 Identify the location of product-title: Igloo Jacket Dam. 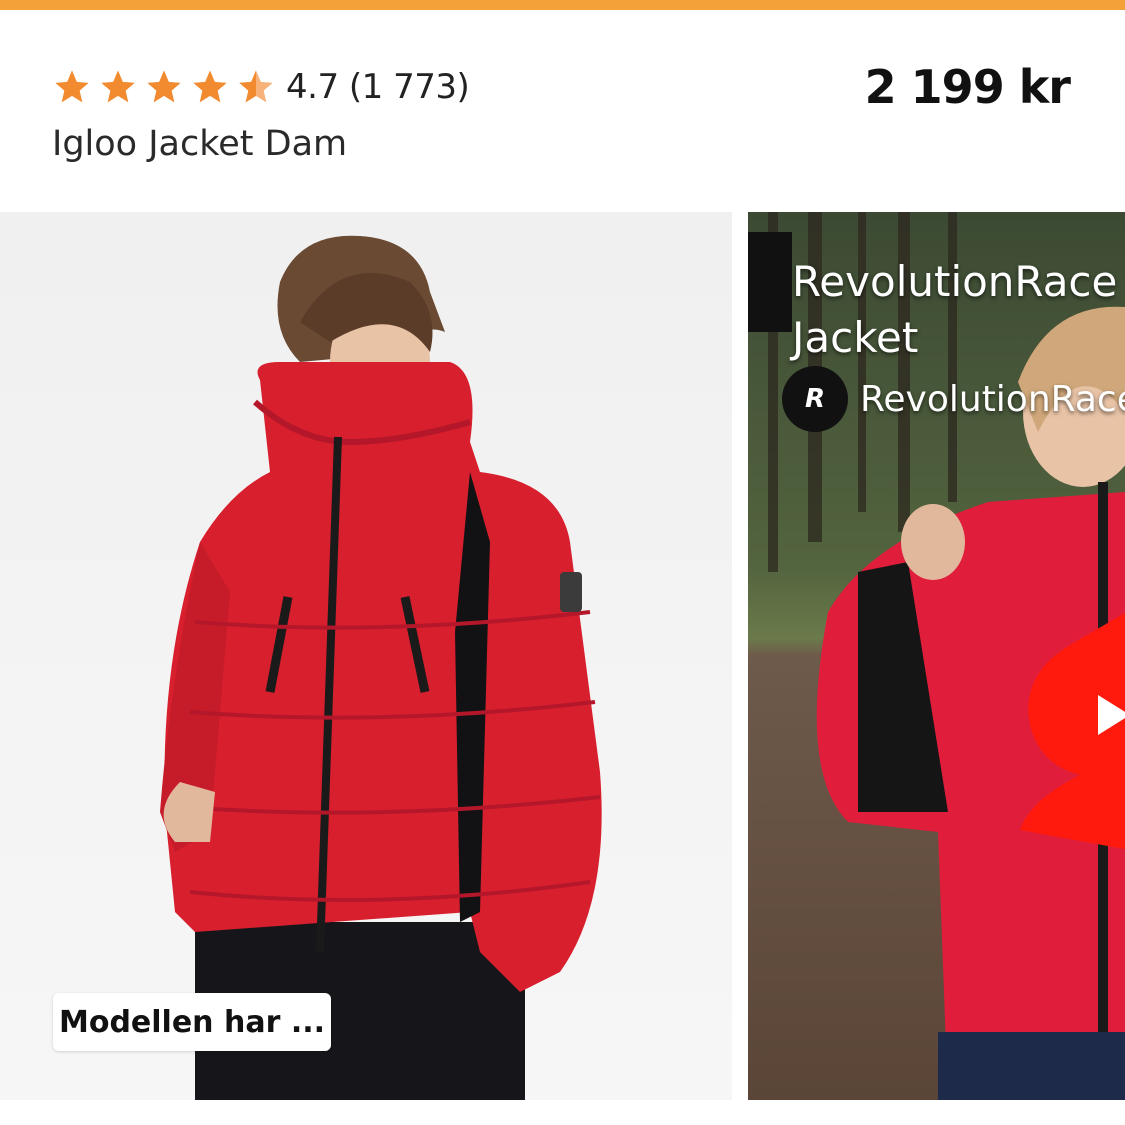
(200, 144).